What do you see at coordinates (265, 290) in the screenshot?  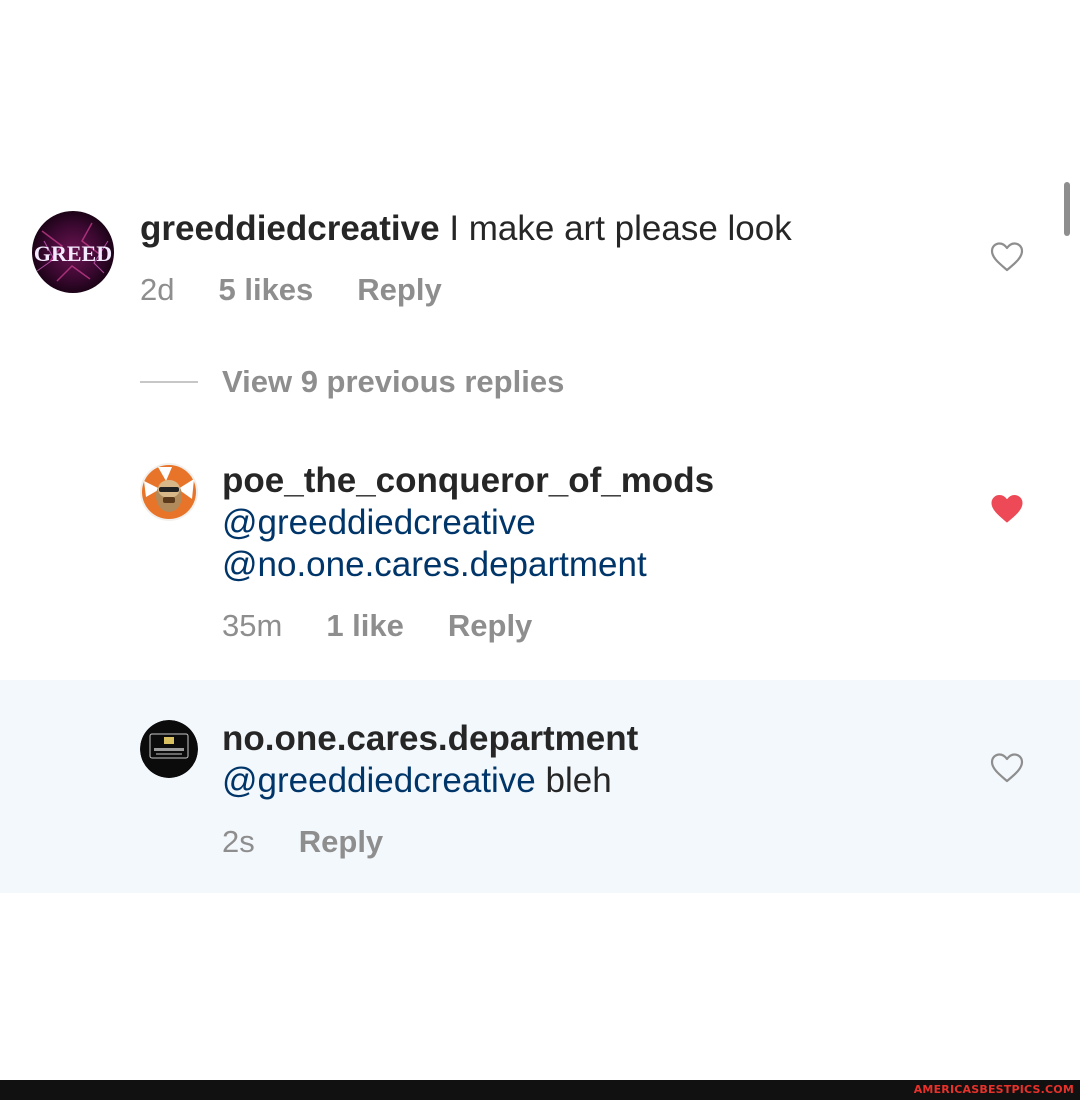 I see `likes-count: 5 likes` at bounding box center [265, 290].